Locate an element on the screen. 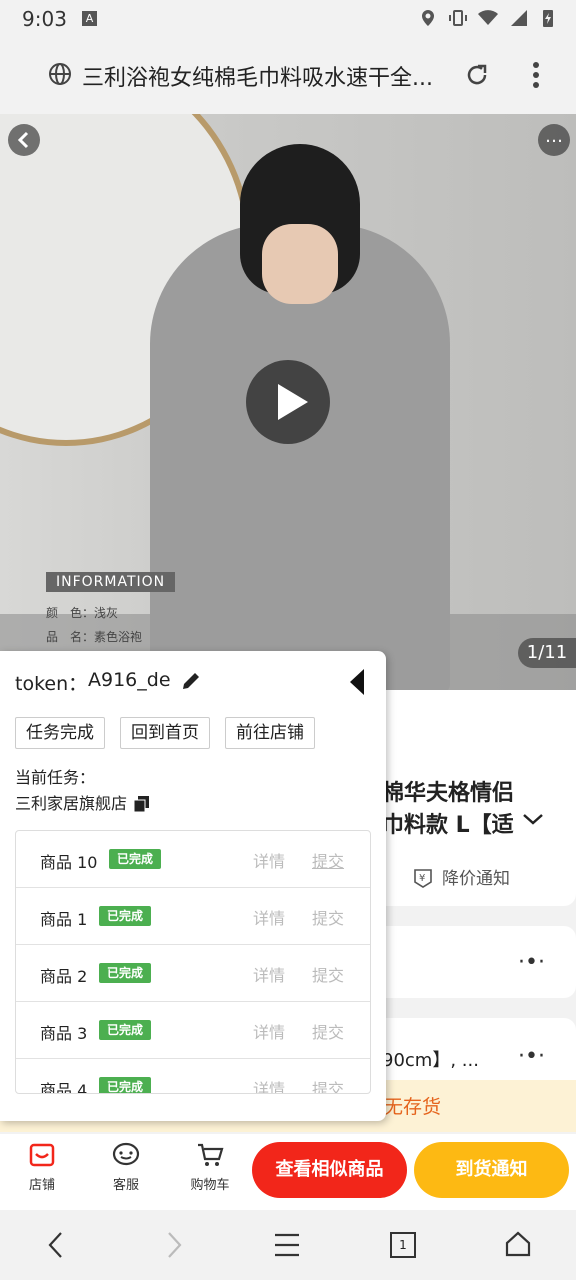  nav-forward-icon is located at coordinates (174, 1245).